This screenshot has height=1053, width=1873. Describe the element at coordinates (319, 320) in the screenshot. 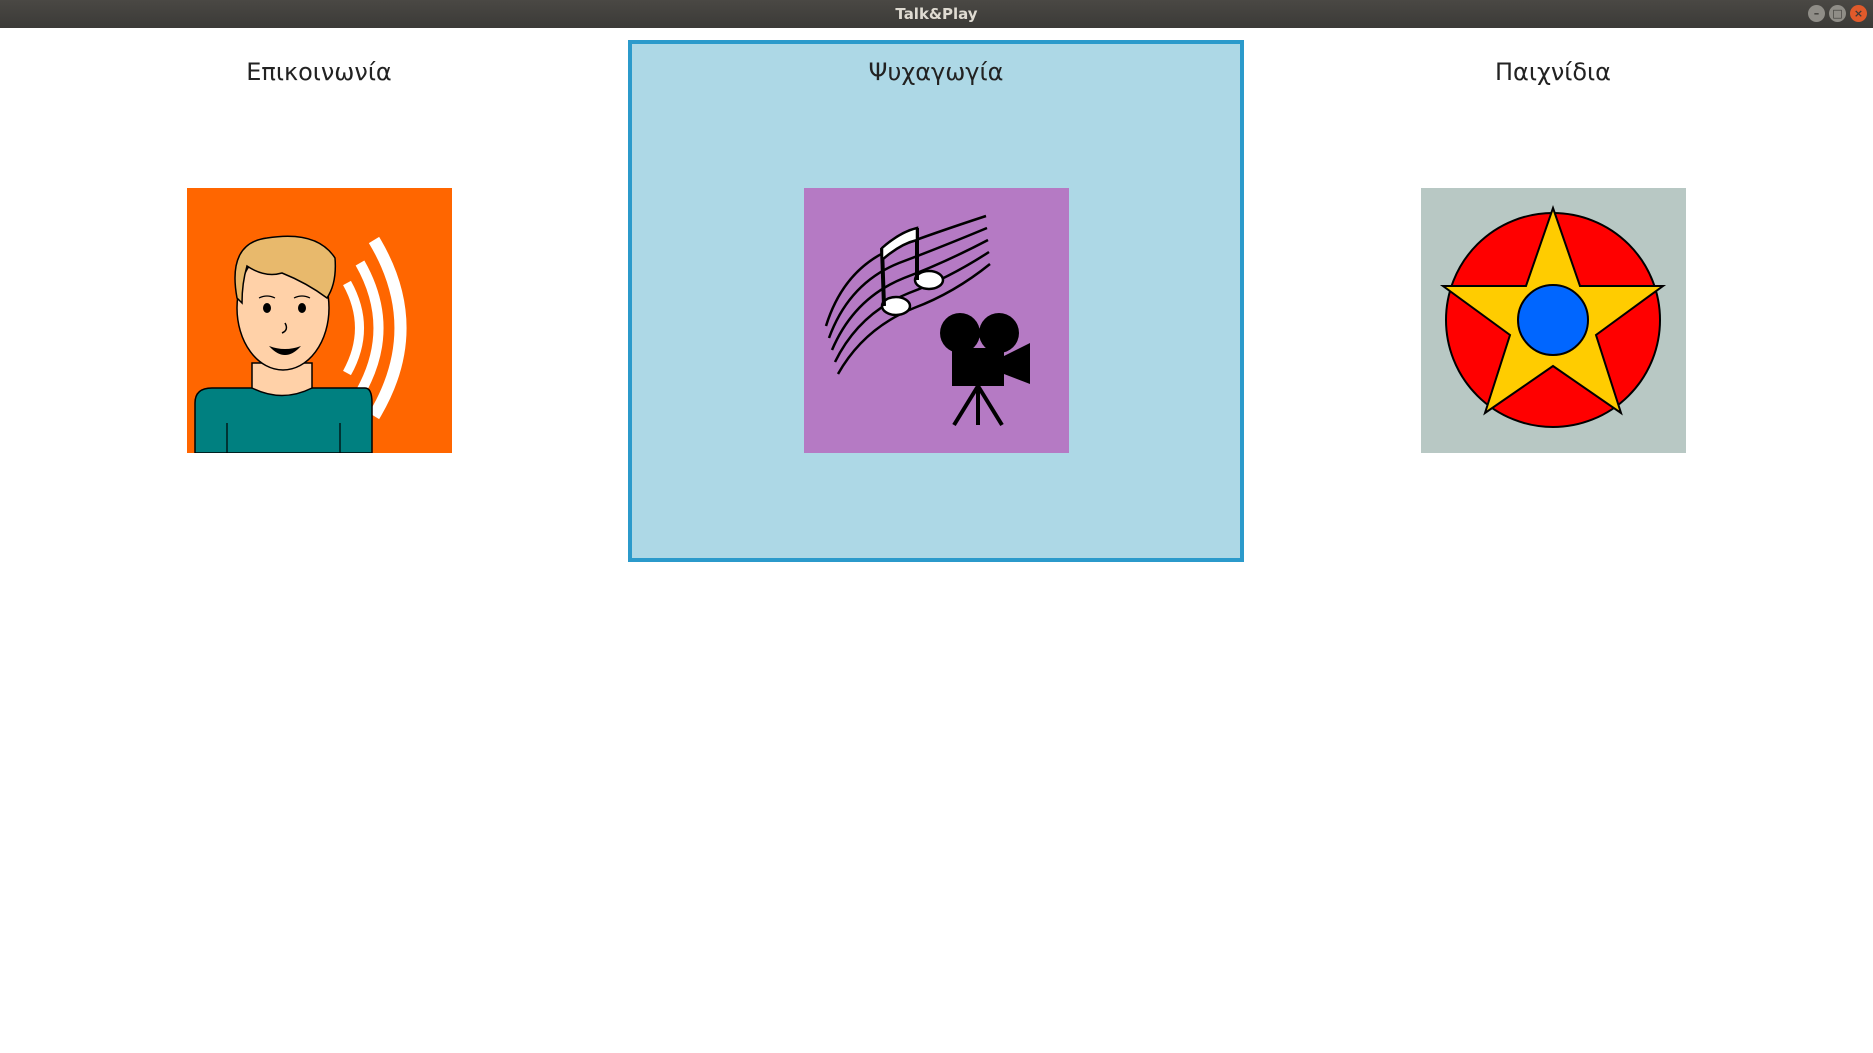

I see `person-speaking-icon` at that location.